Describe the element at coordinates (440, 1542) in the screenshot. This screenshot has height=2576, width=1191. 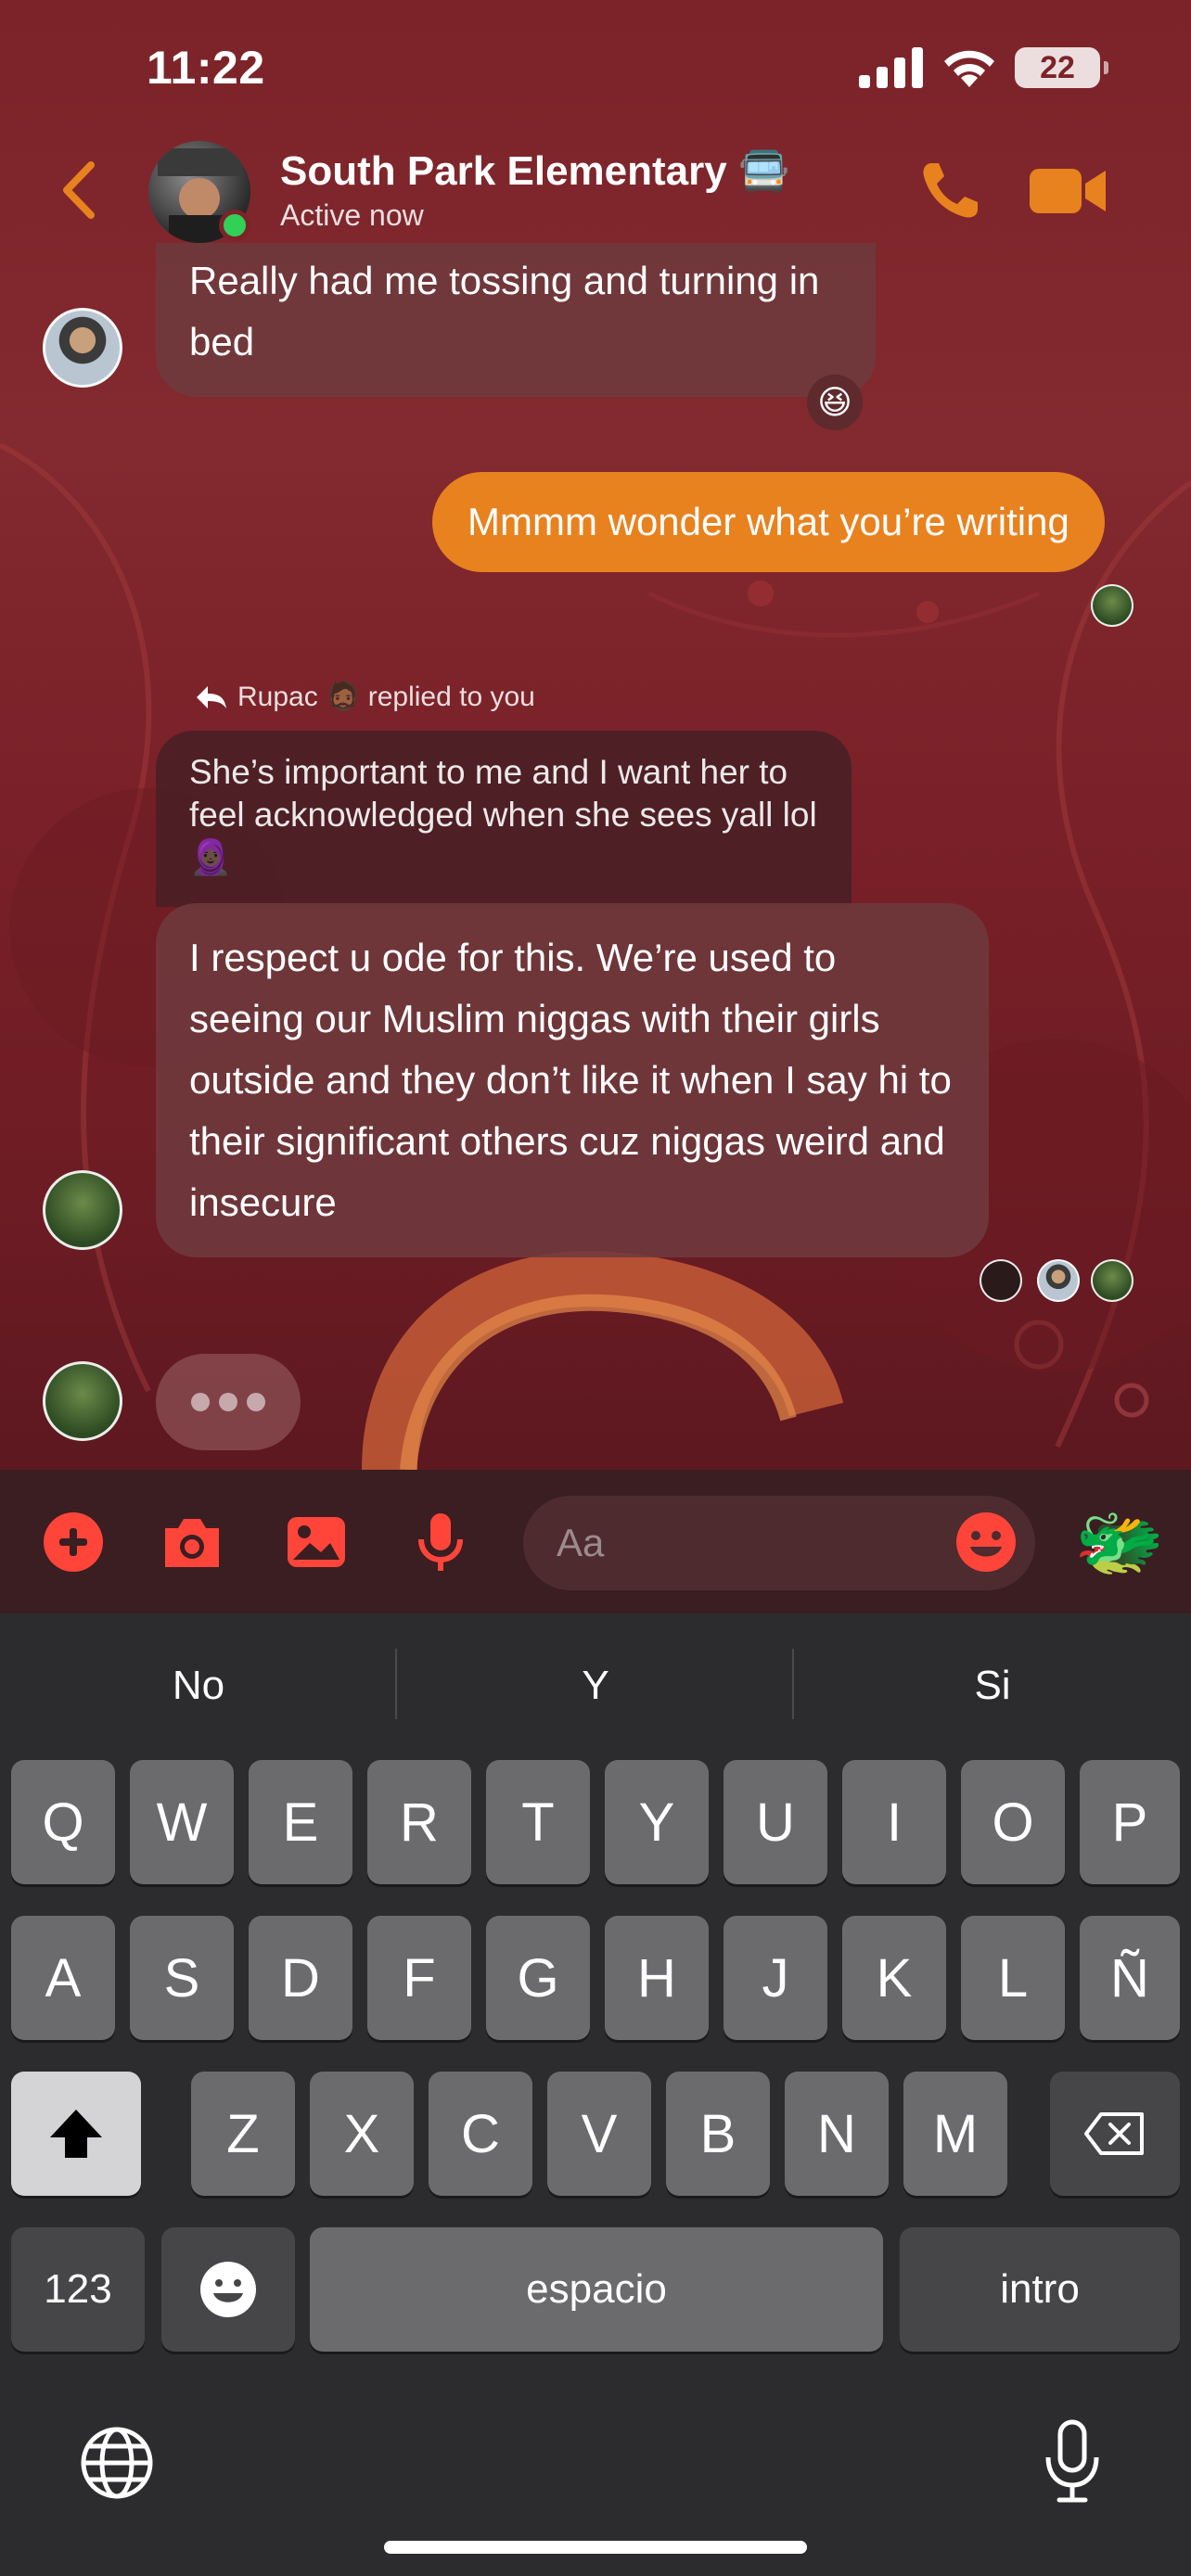
I see `microphone-icon` at that location.